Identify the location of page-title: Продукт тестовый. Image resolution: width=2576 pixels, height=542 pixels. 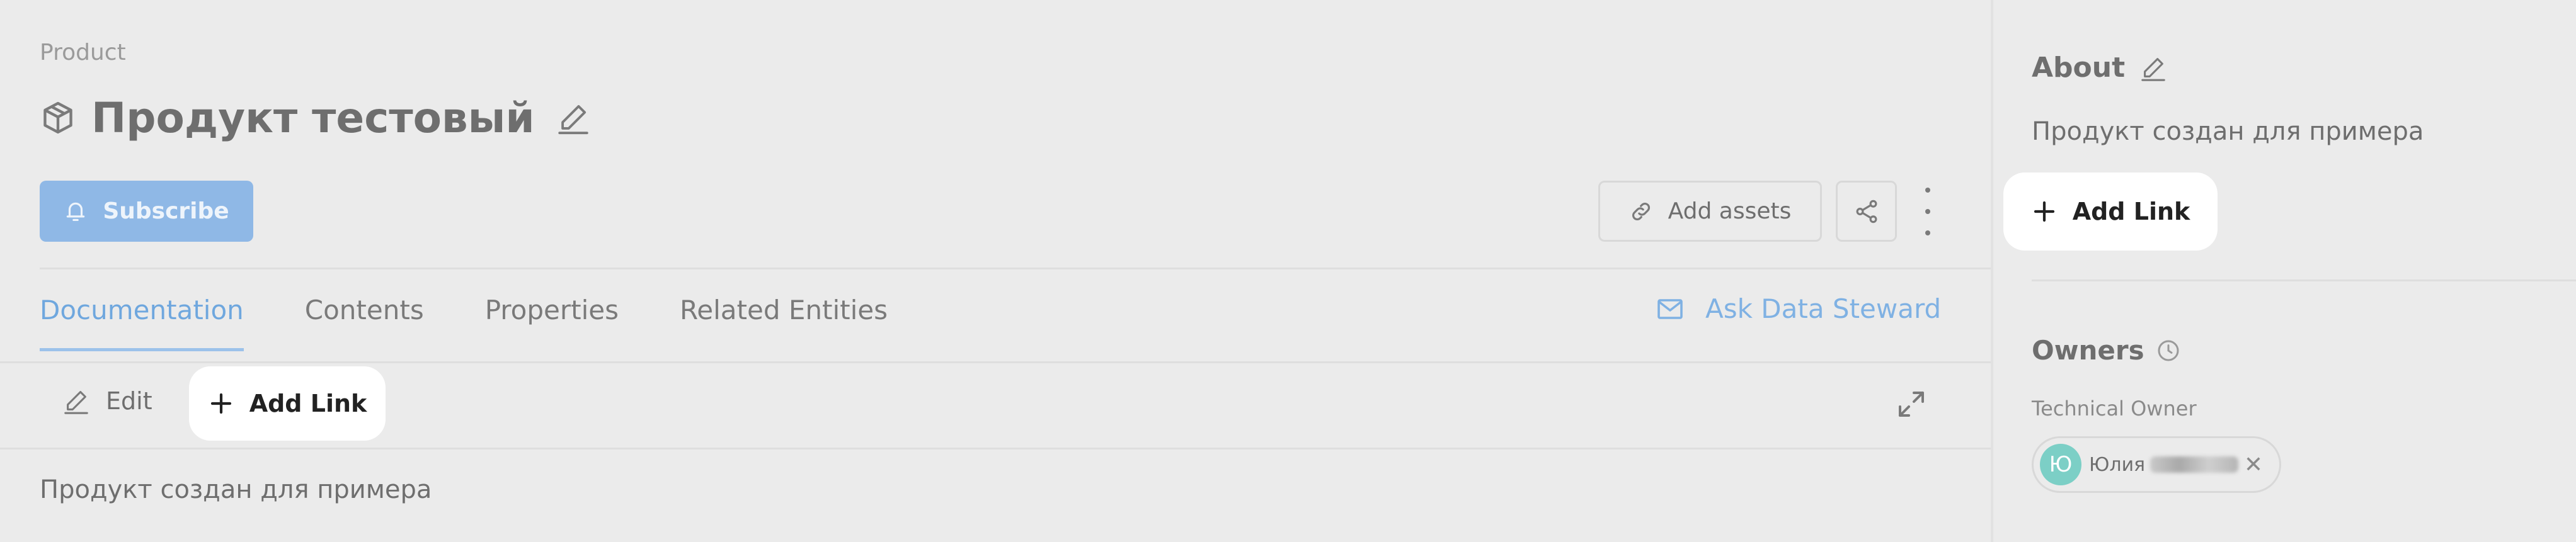
(313, 117).